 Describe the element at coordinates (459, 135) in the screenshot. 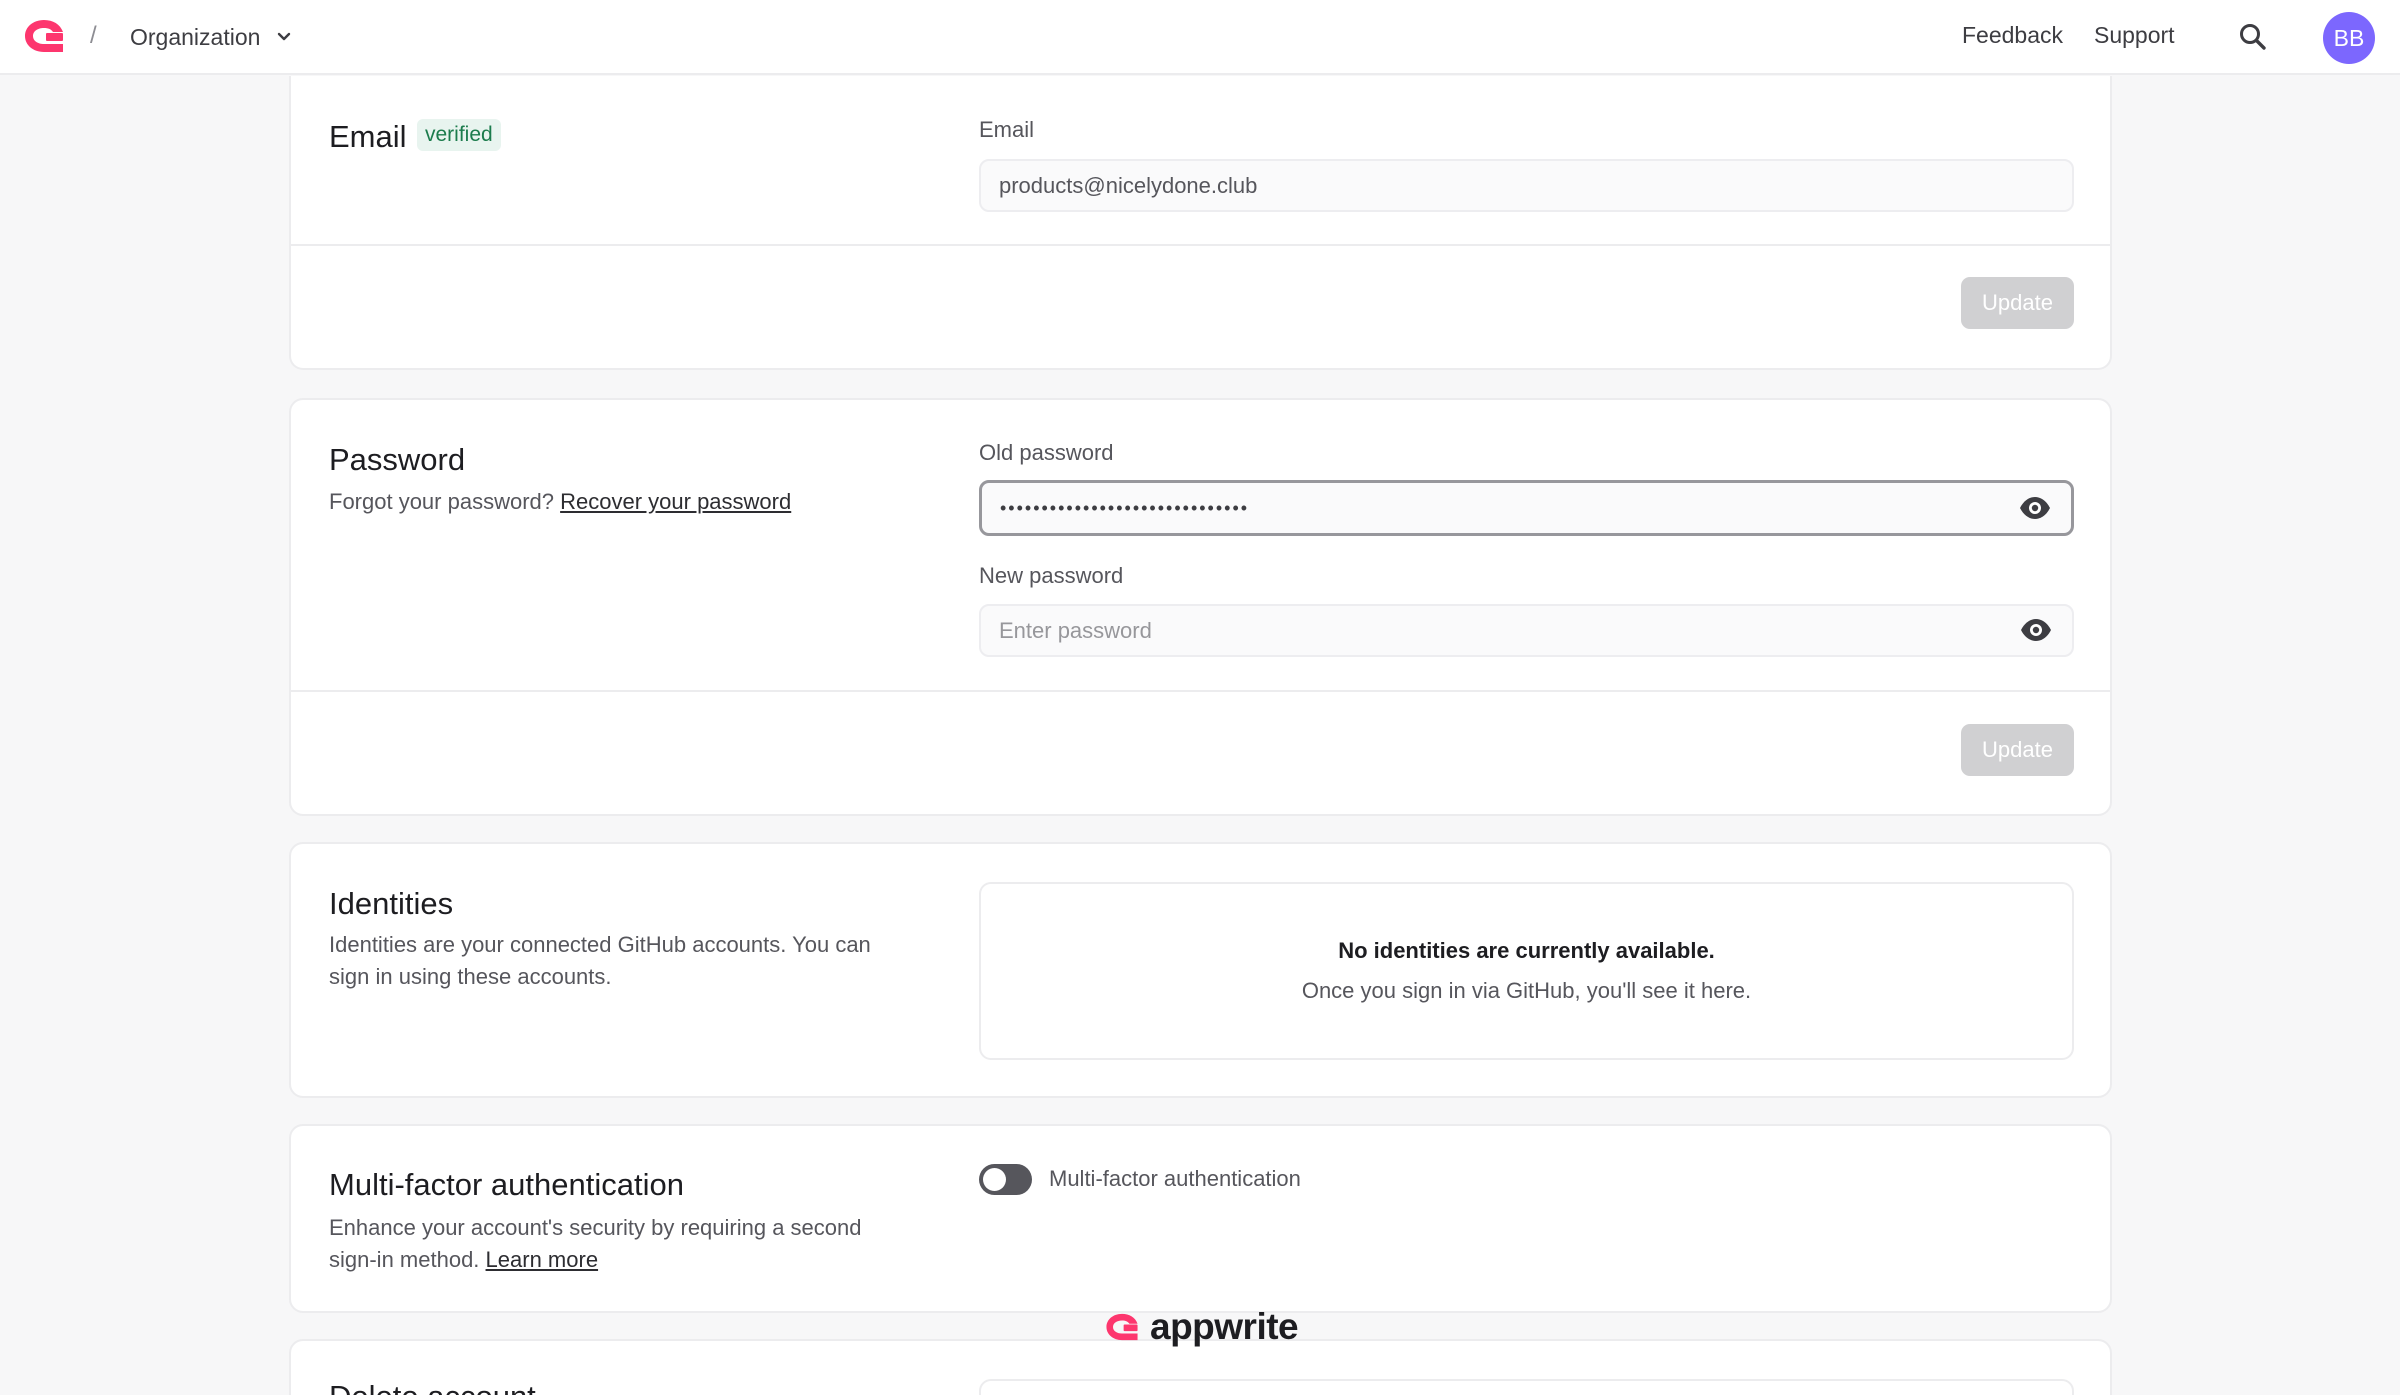

I see `verified-badge: verified` at that location.